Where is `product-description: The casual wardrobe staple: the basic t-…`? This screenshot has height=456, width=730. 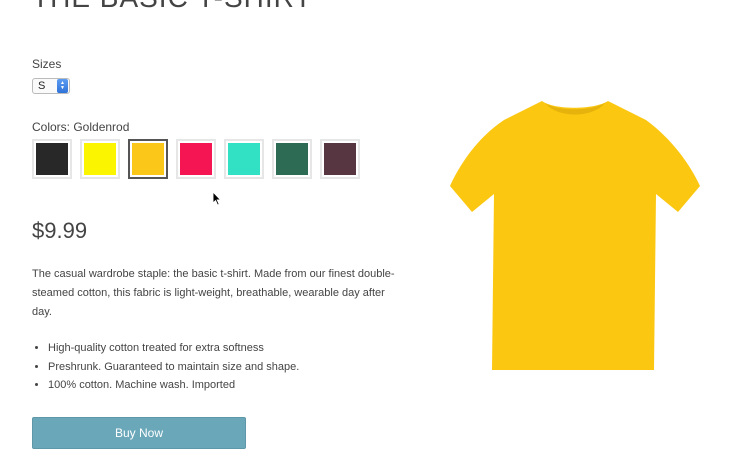
product-description: The casual wardrobe staple: the basic t-… is located at coordinates (213, 293).